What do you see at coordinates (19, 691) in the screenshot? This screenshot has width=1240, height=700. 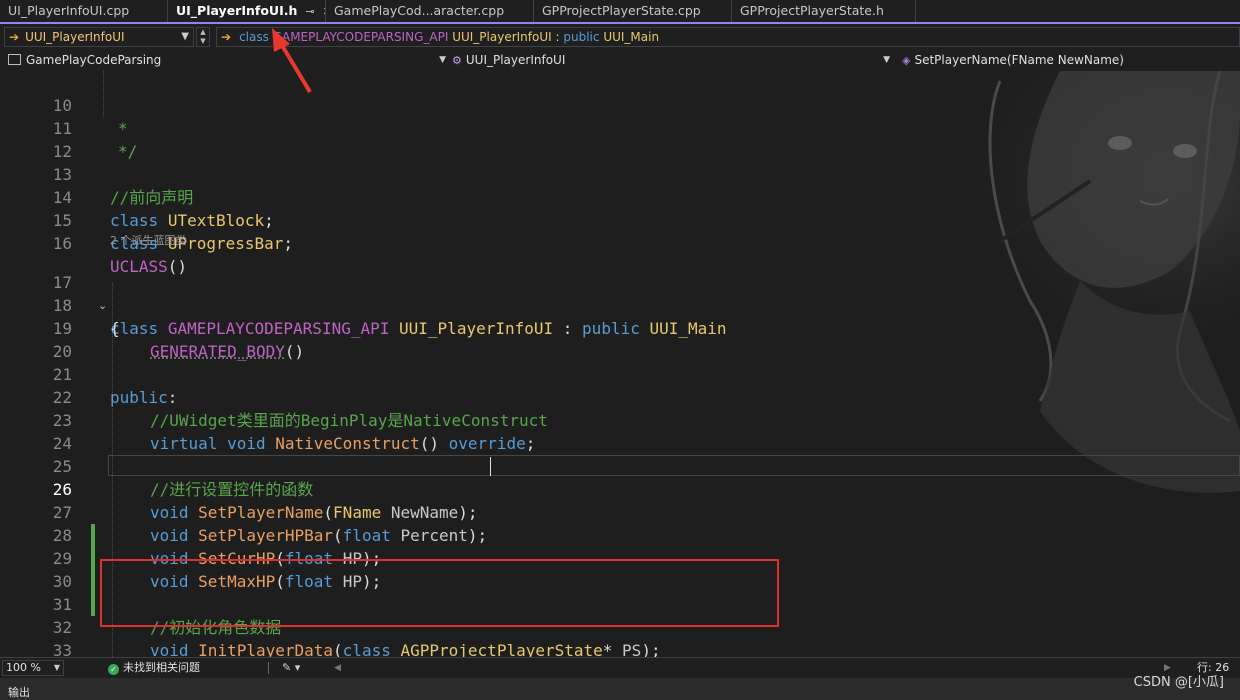 I see `output-panel-title: 输出` at bounding box center [19, 691].